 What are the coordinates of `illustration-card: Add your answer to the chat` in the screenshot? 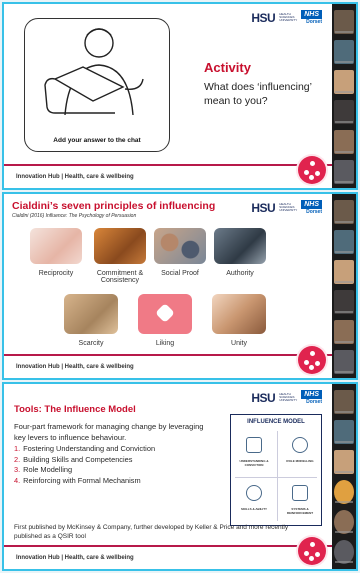 It's located at (97, 85).